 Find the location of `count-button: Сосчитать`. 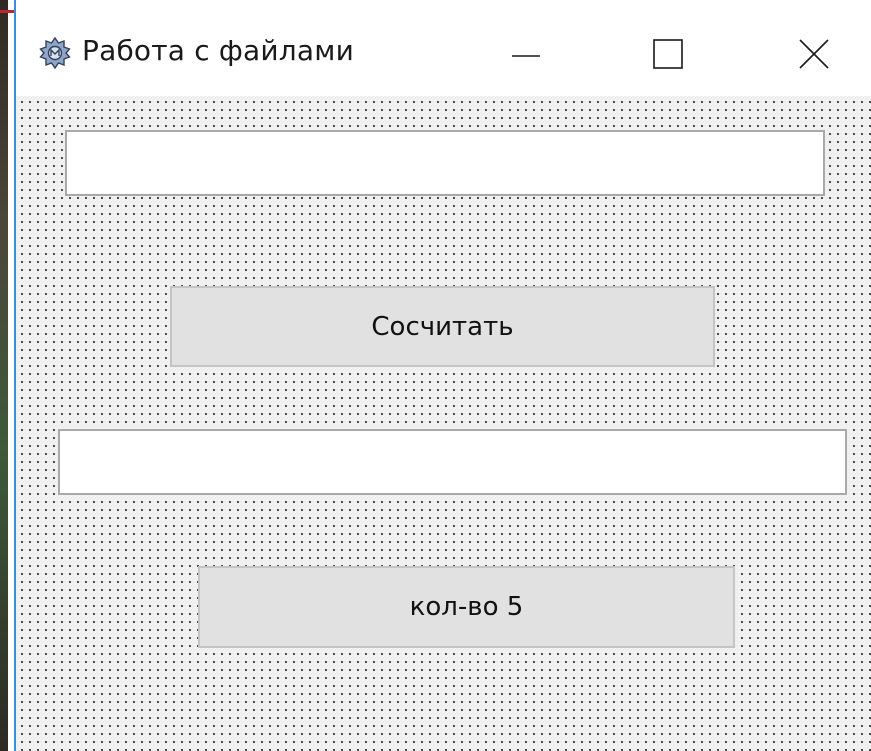

count-button: Сосчитать is located at coordinates (442, 326).